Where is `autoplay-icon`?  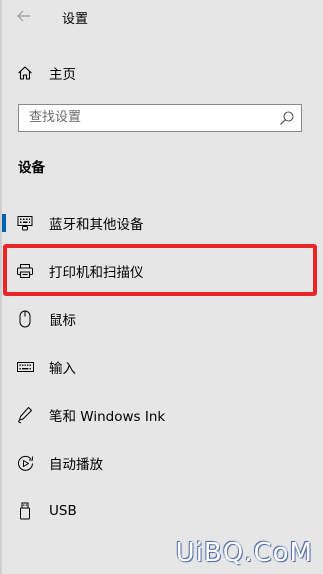 autoplay-icon is located at coordinates (25, 463).